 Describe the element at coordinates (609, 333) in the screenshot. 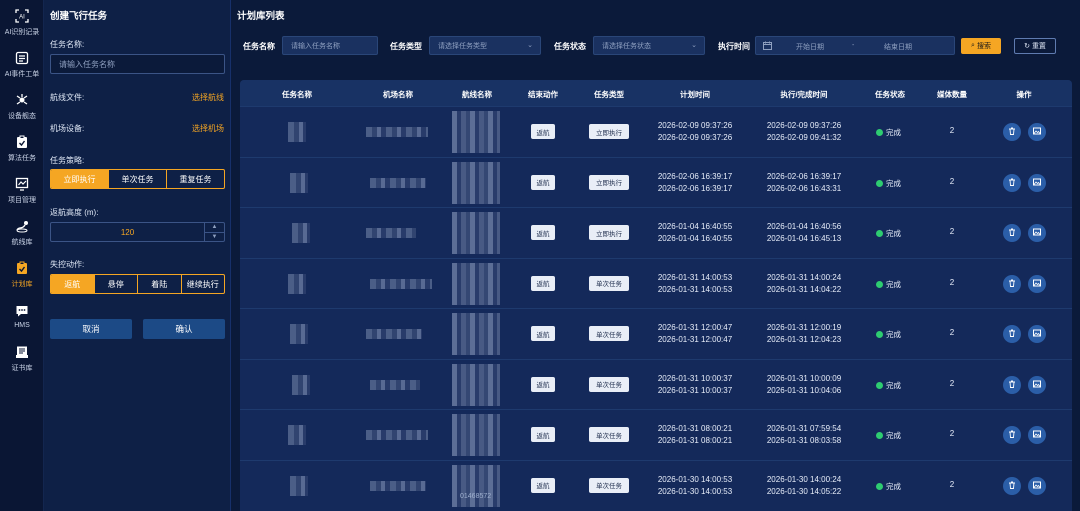

I see `task-type-tag: 单次任务` at that location.